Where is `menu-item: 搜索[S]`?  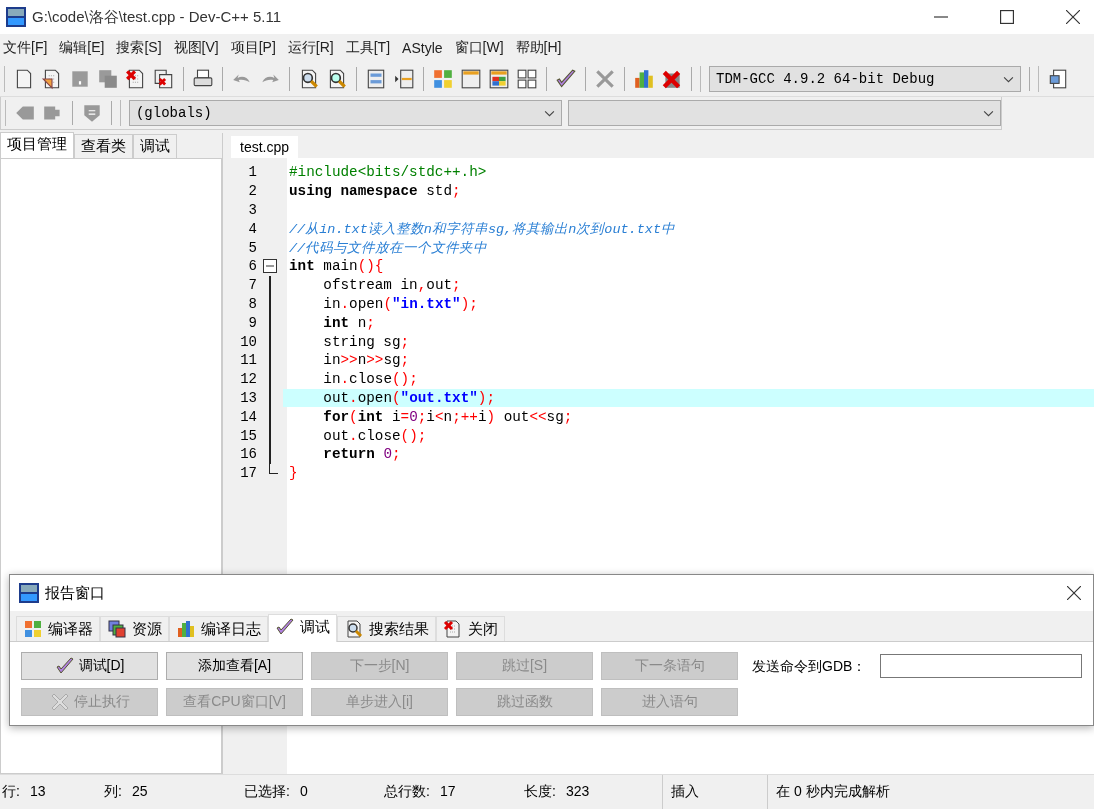 menu-item: 搜索[S] is located at coordinates (142, 48).